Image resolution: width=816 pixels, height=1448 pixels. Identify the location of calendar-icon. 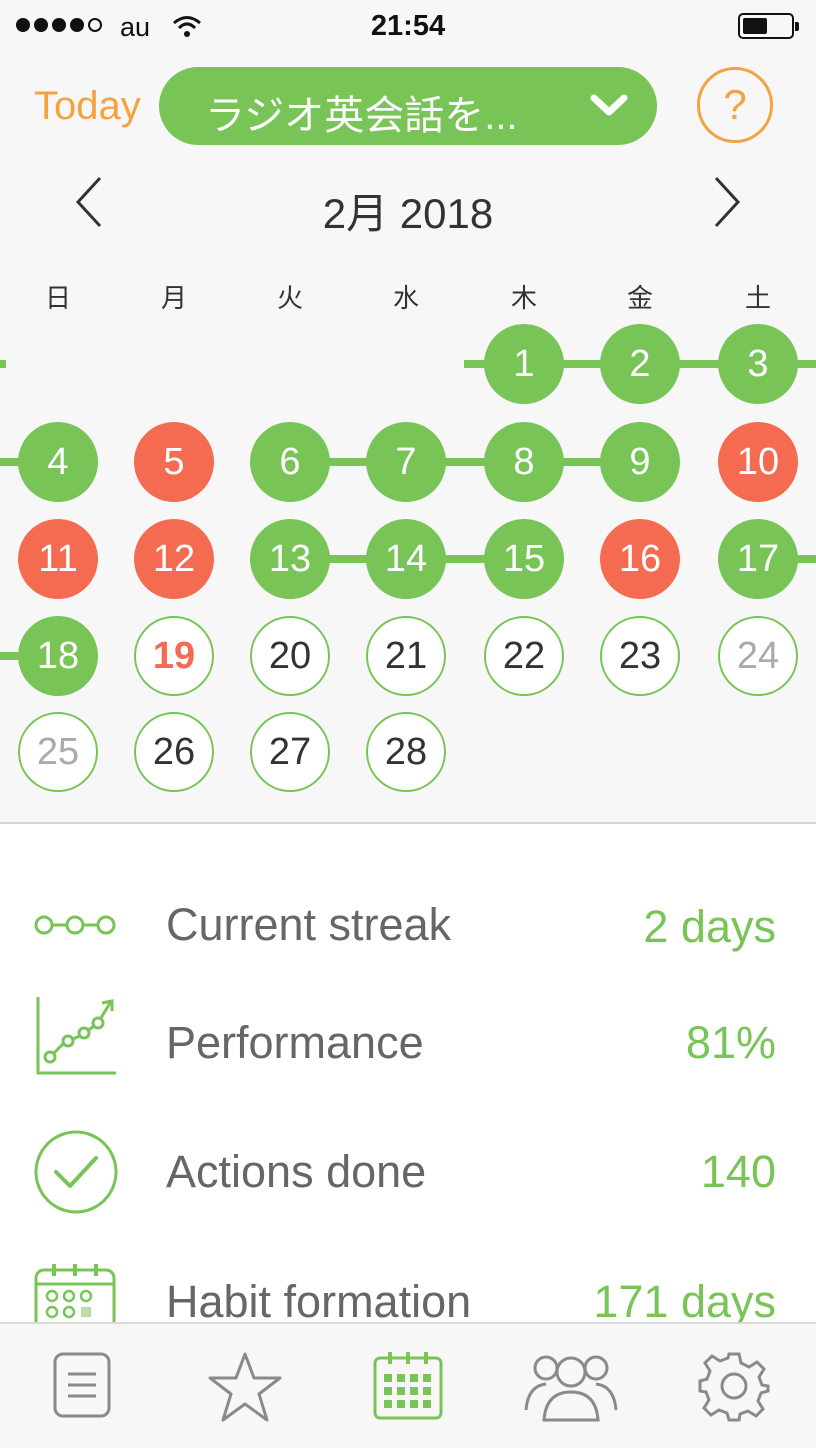
(408, 1386).